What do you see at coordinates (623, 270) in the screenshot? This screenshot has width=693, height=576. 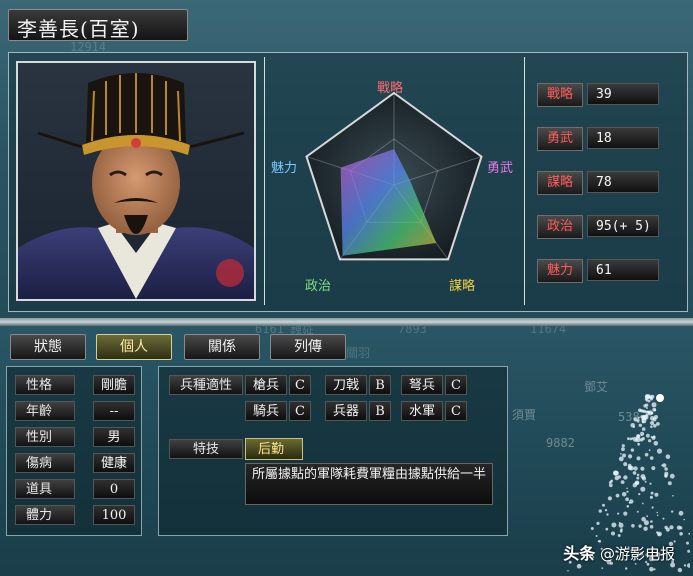 I see `stat-value: 61` at bounding box center [623, 270].